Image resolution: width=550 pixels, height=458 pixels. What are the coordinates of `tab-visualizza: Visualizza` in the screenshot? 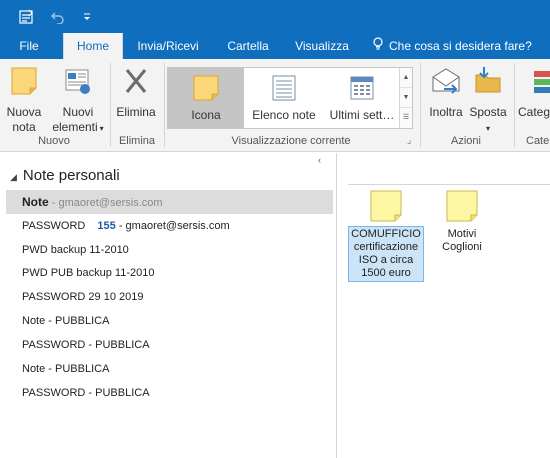 It's located at (322, 46).